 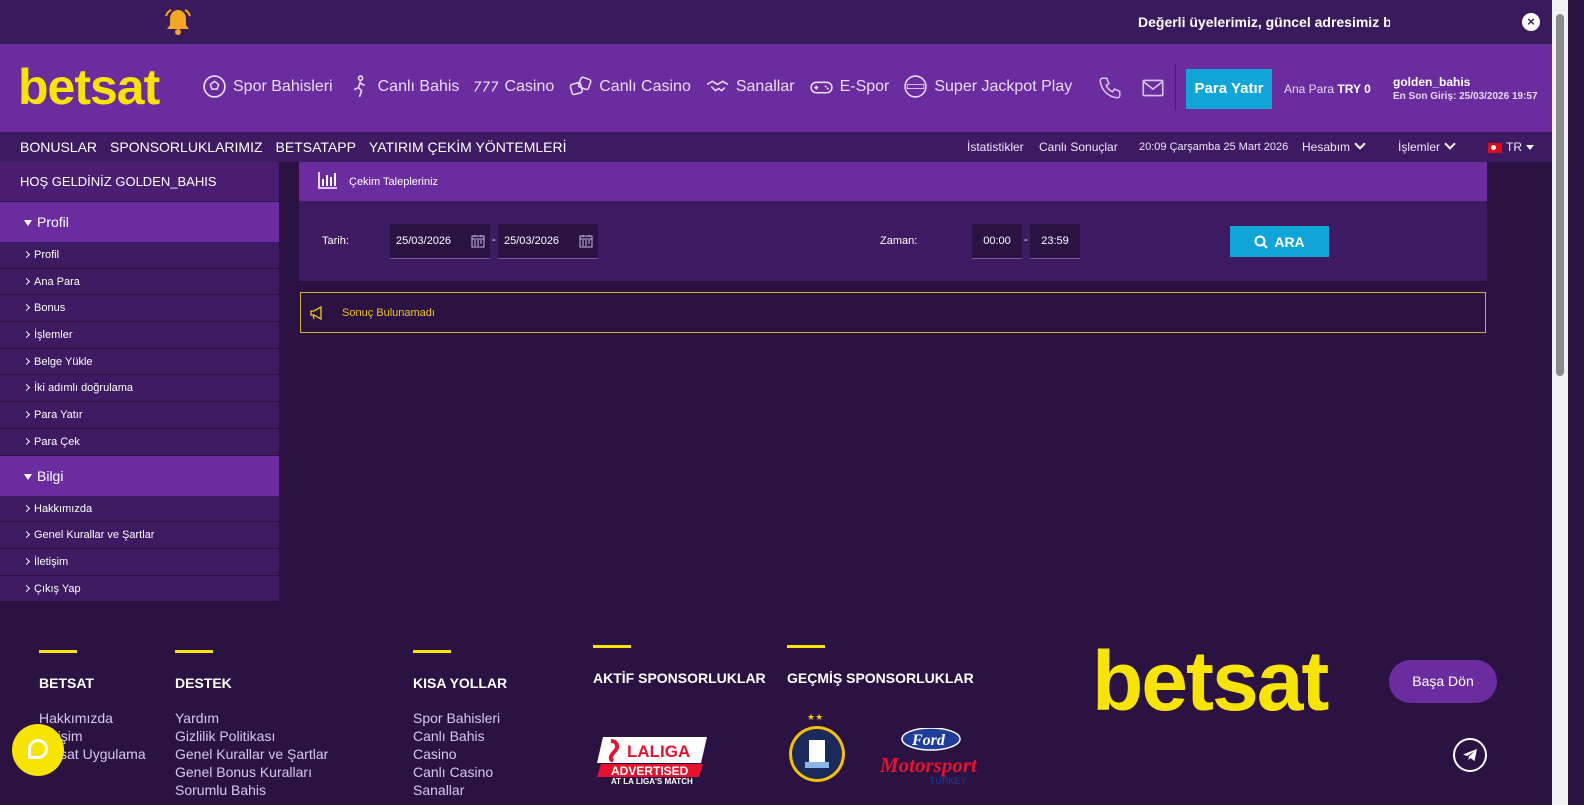 I want to click on bell-icon, so click(x=178, y=22).